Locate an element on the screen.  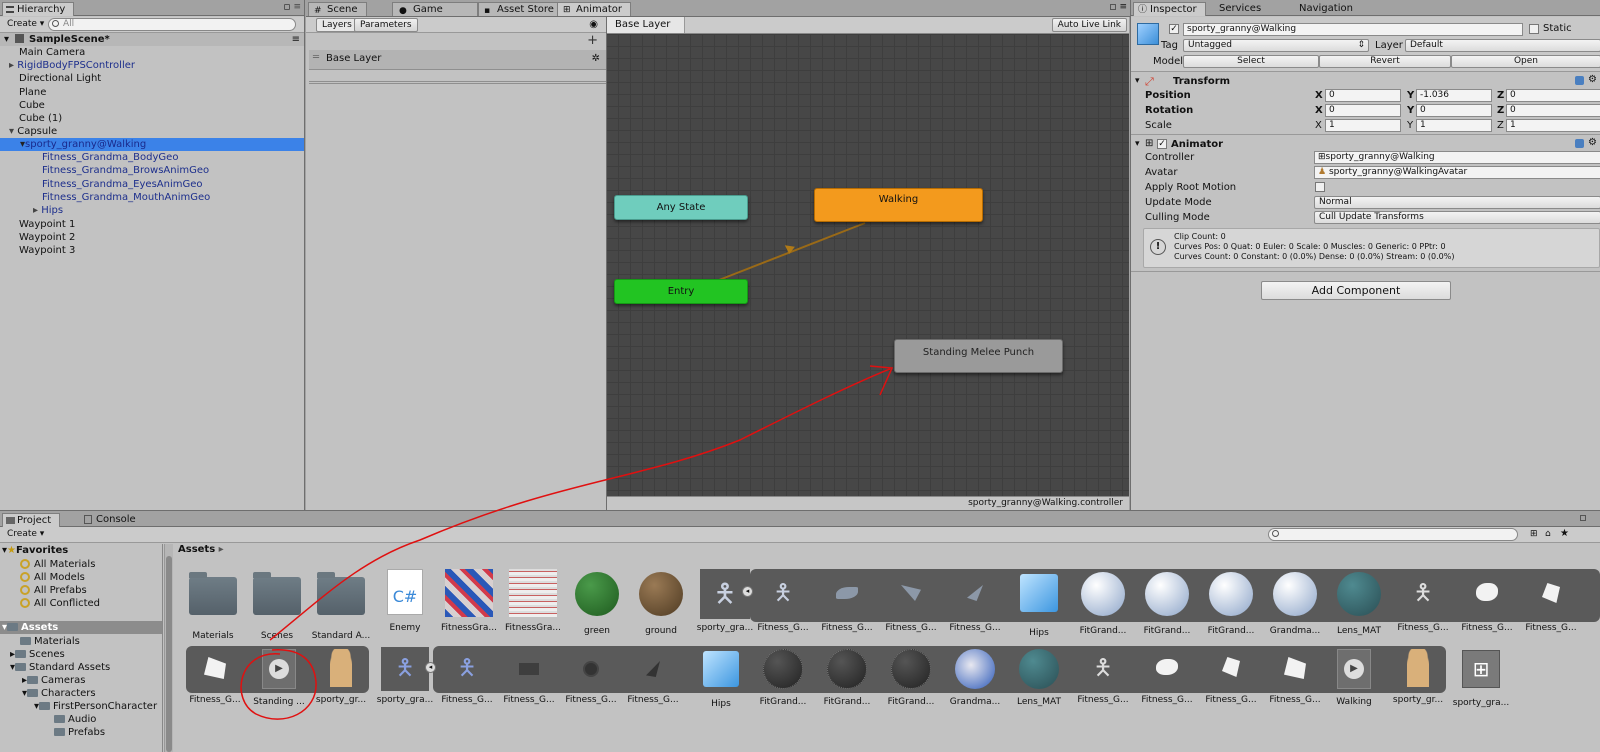
hierarchy-item: Cube is located at coordinates (152, 105).